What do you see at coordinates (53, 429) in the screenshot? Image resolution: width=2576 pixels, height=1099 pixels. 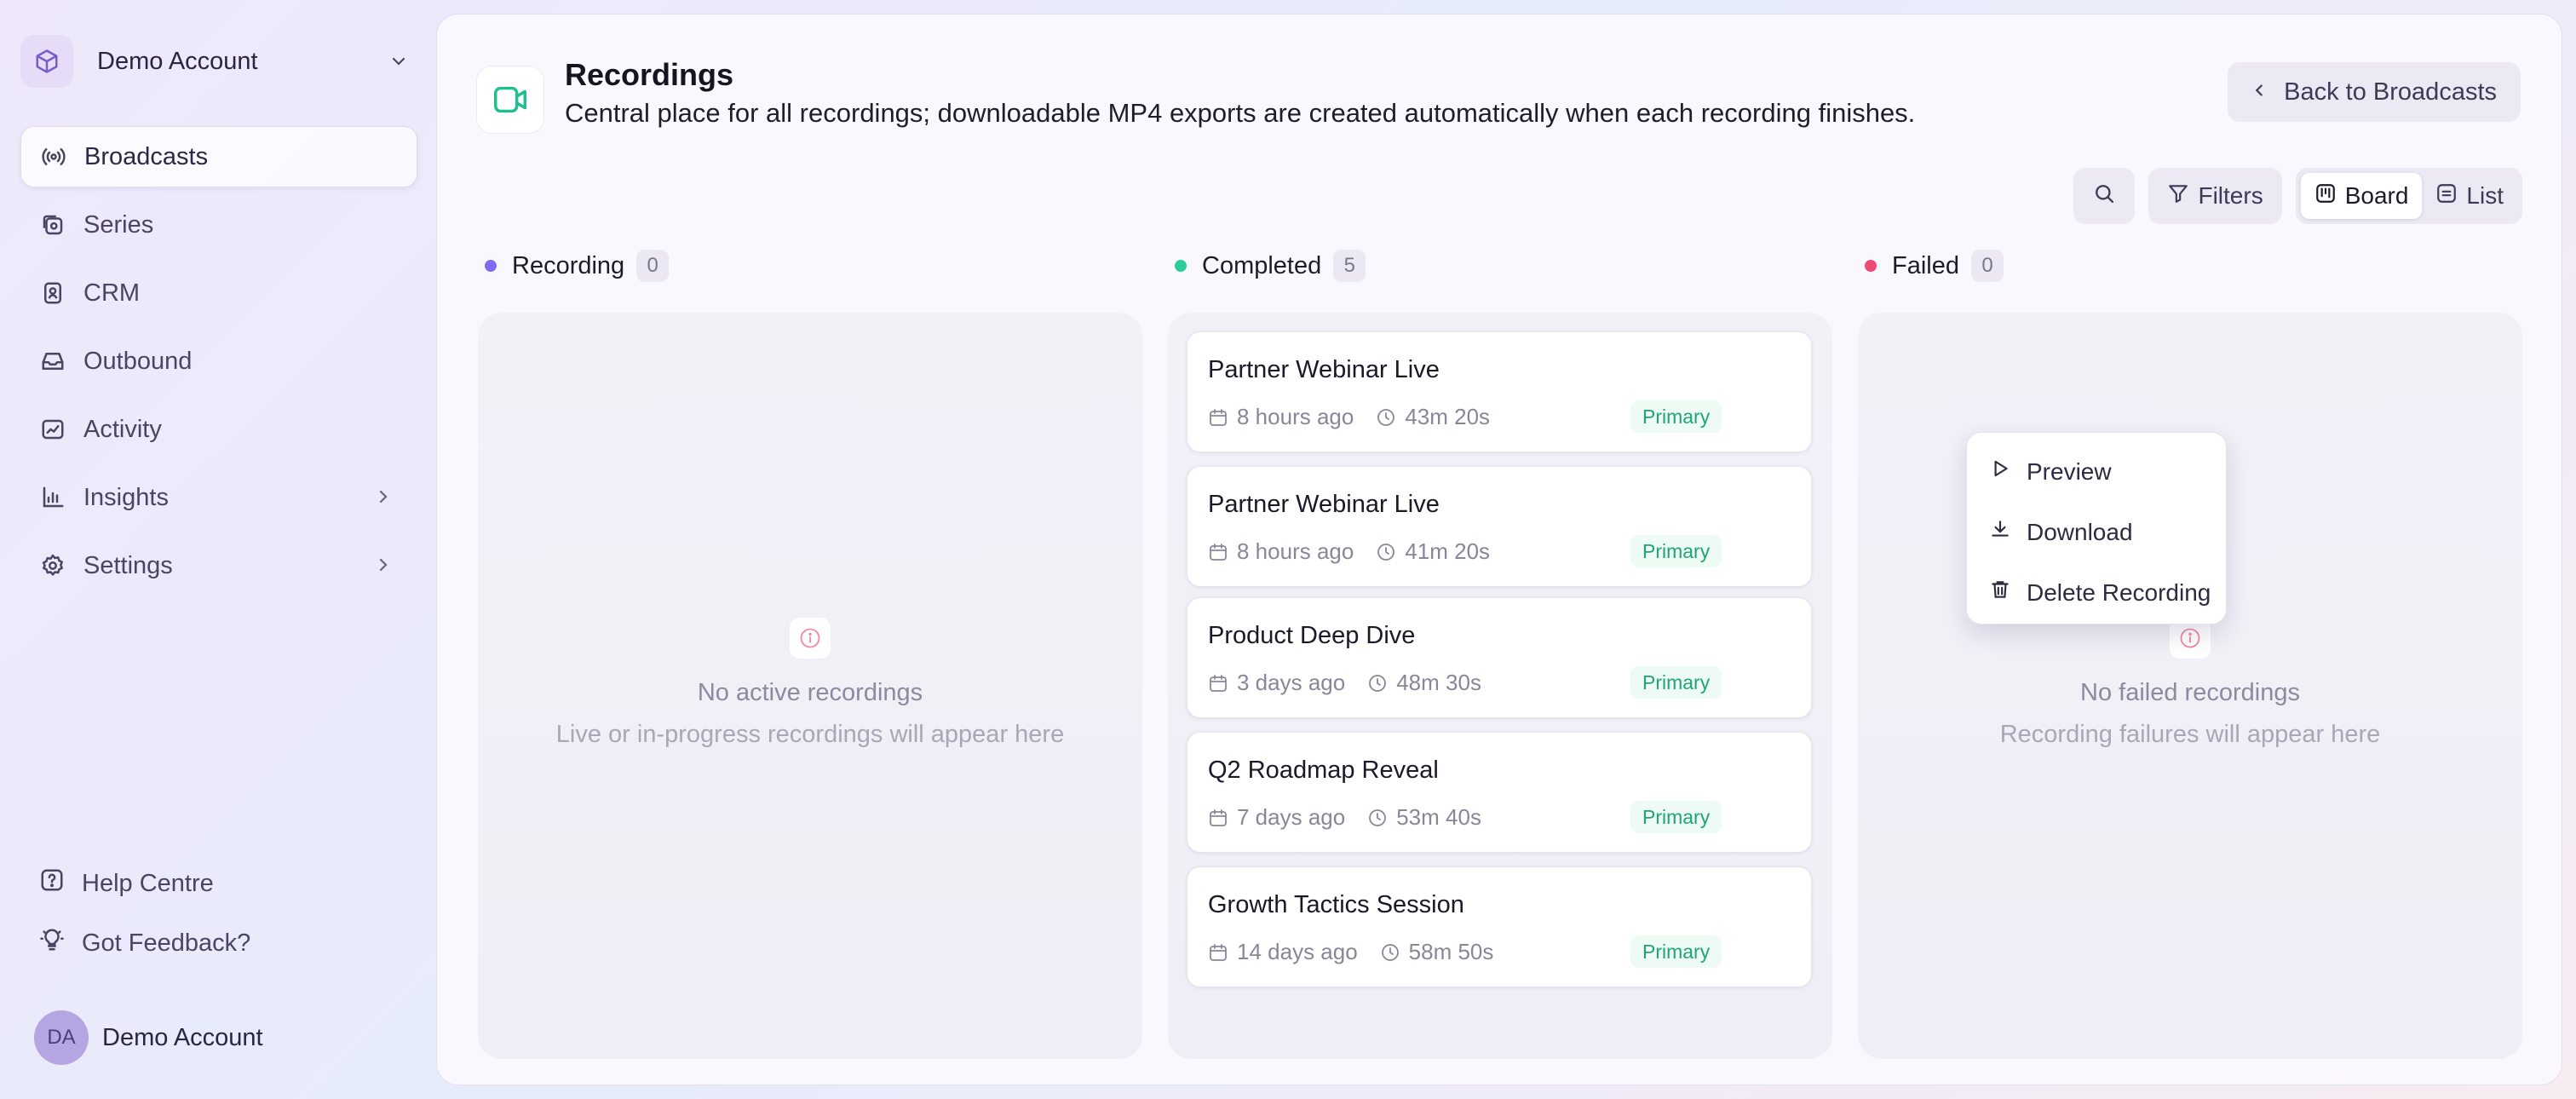 I see `activity-icon` at bounding box center [53, 429].